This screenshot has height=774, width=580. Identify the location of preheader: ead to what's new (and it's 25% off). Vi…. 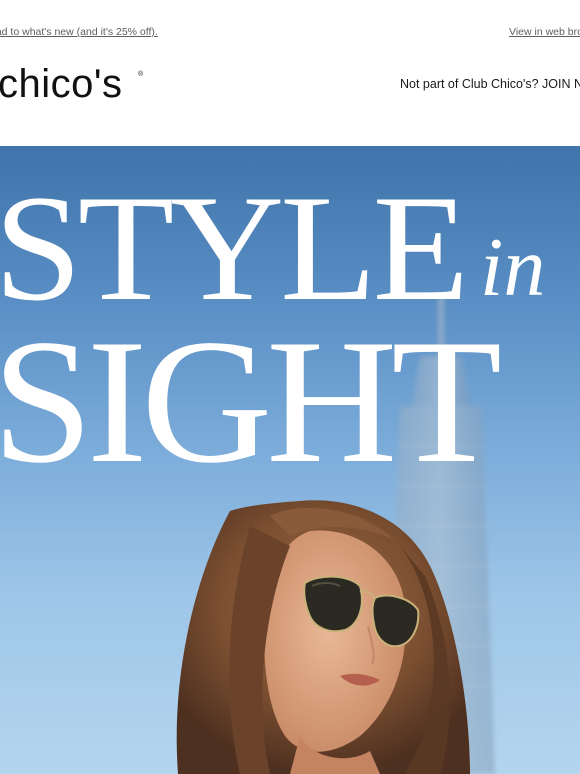
(290, 32).